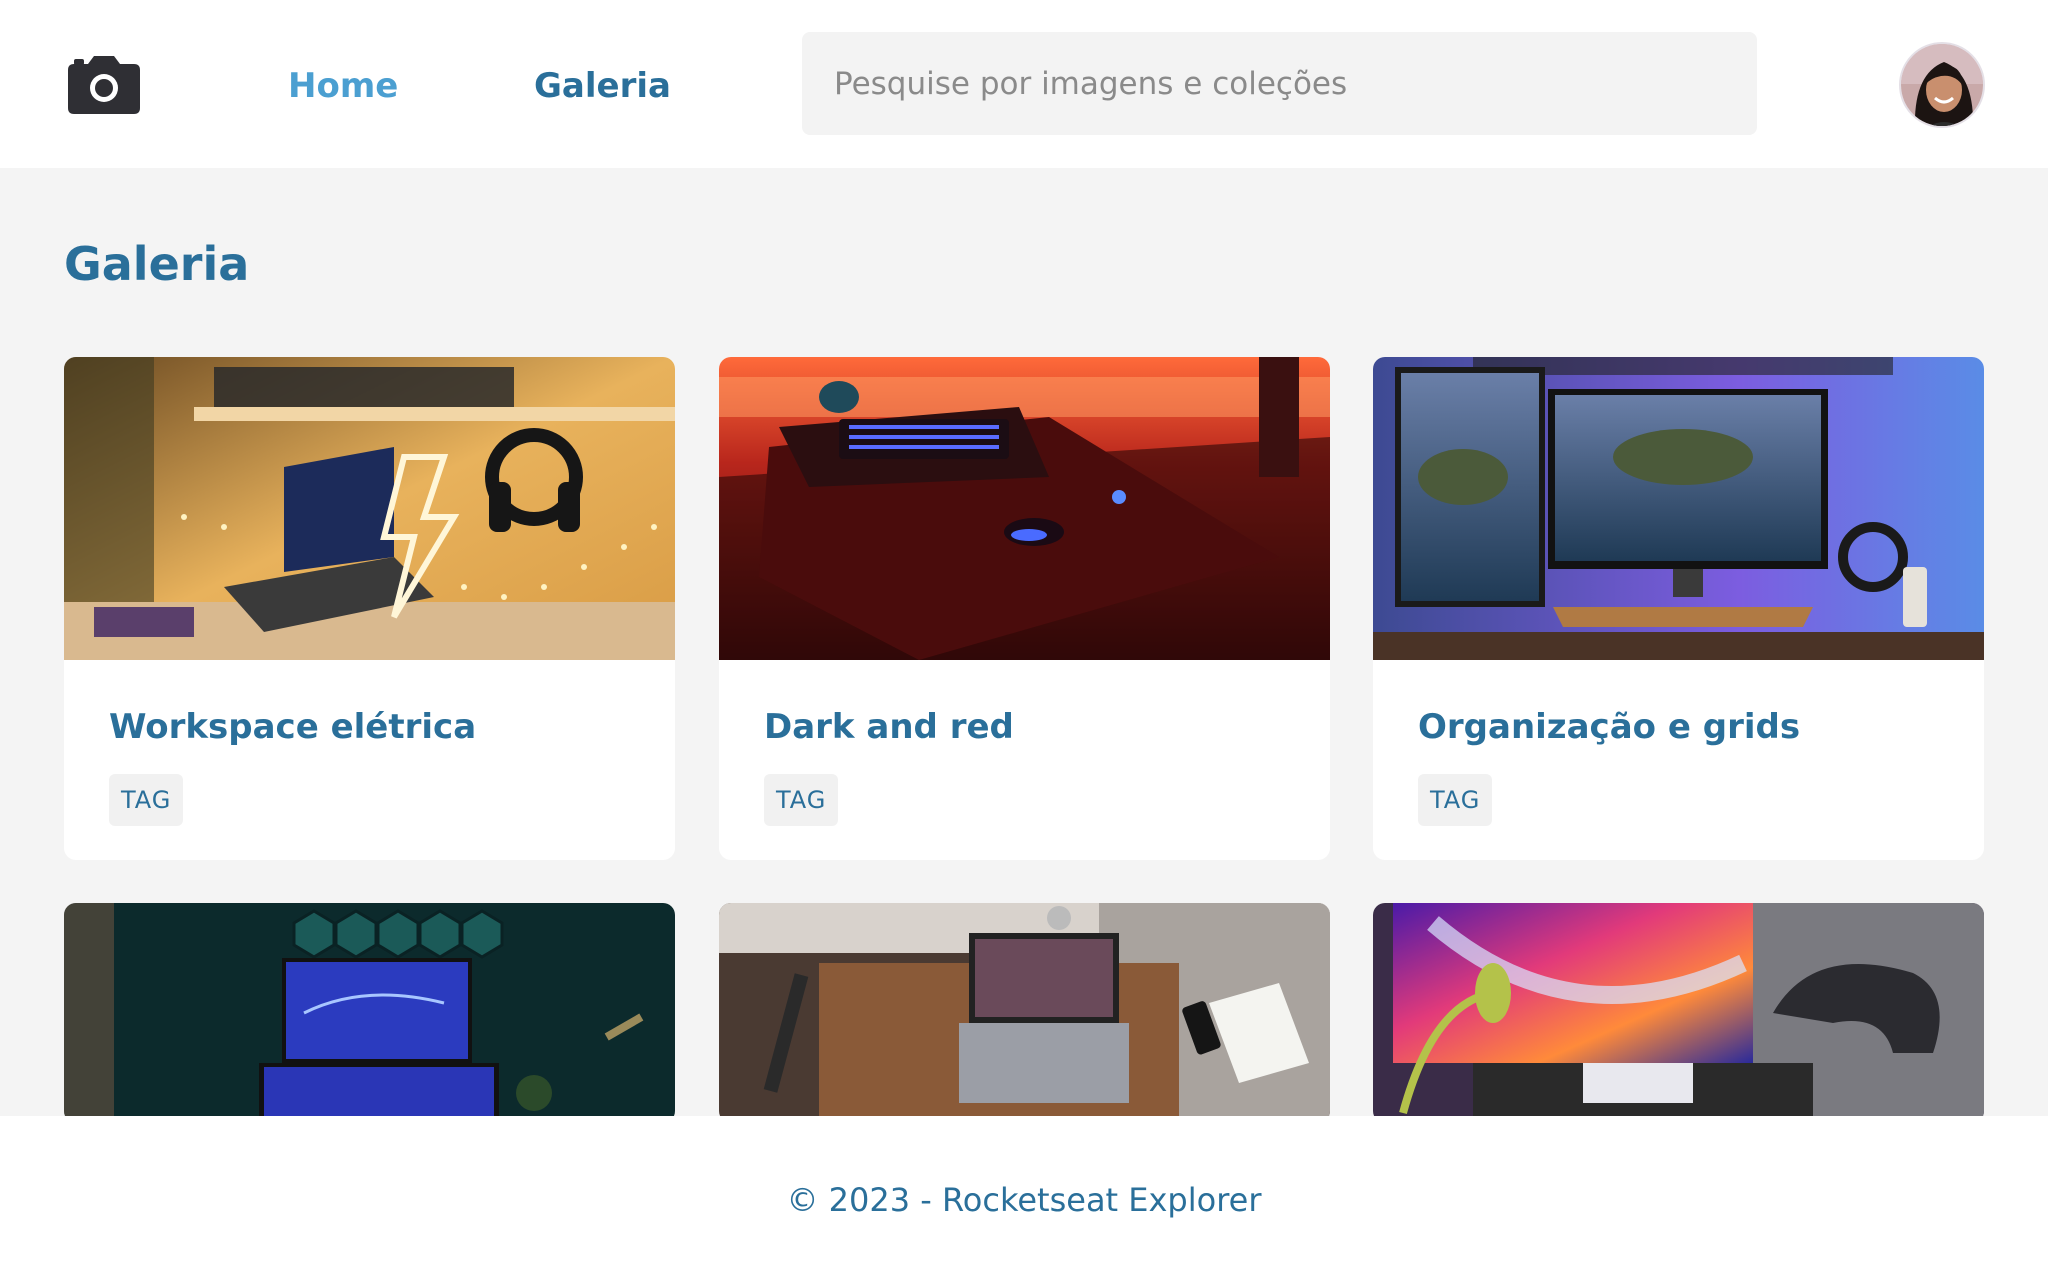 The width and height of the screenshot is (2048, 1284). I want to click on top-header: Home Galeria, so click(1024, 84).